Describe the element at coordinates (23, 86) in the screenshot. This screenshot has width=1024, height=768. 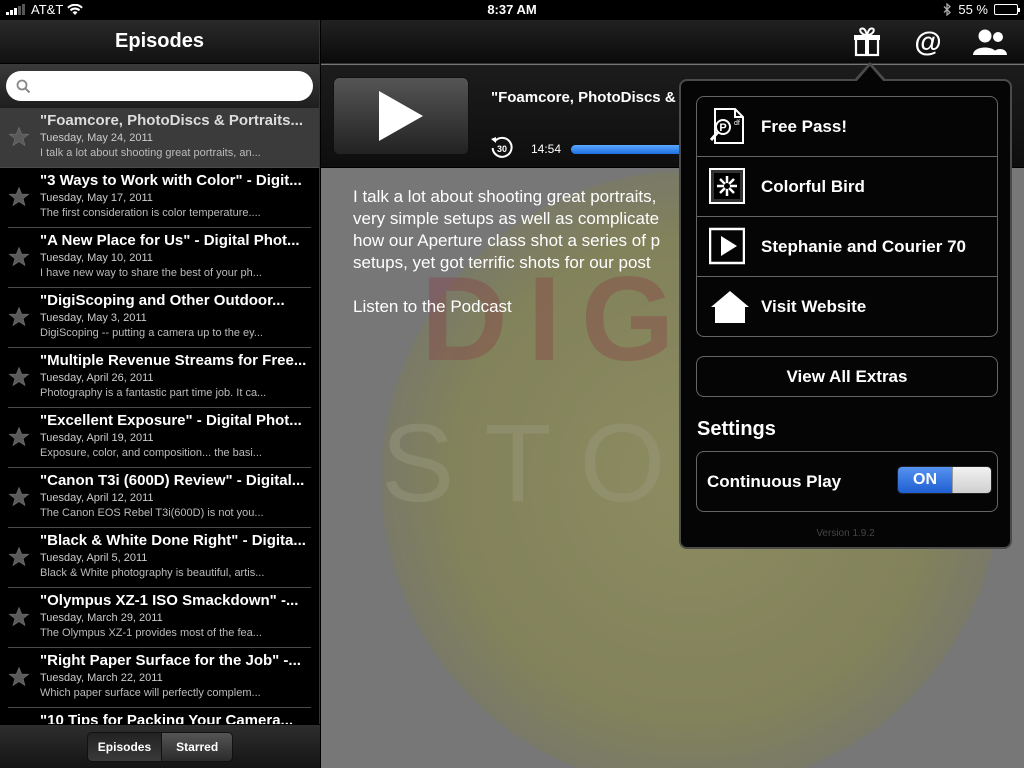
I see `search-icon` at that location.